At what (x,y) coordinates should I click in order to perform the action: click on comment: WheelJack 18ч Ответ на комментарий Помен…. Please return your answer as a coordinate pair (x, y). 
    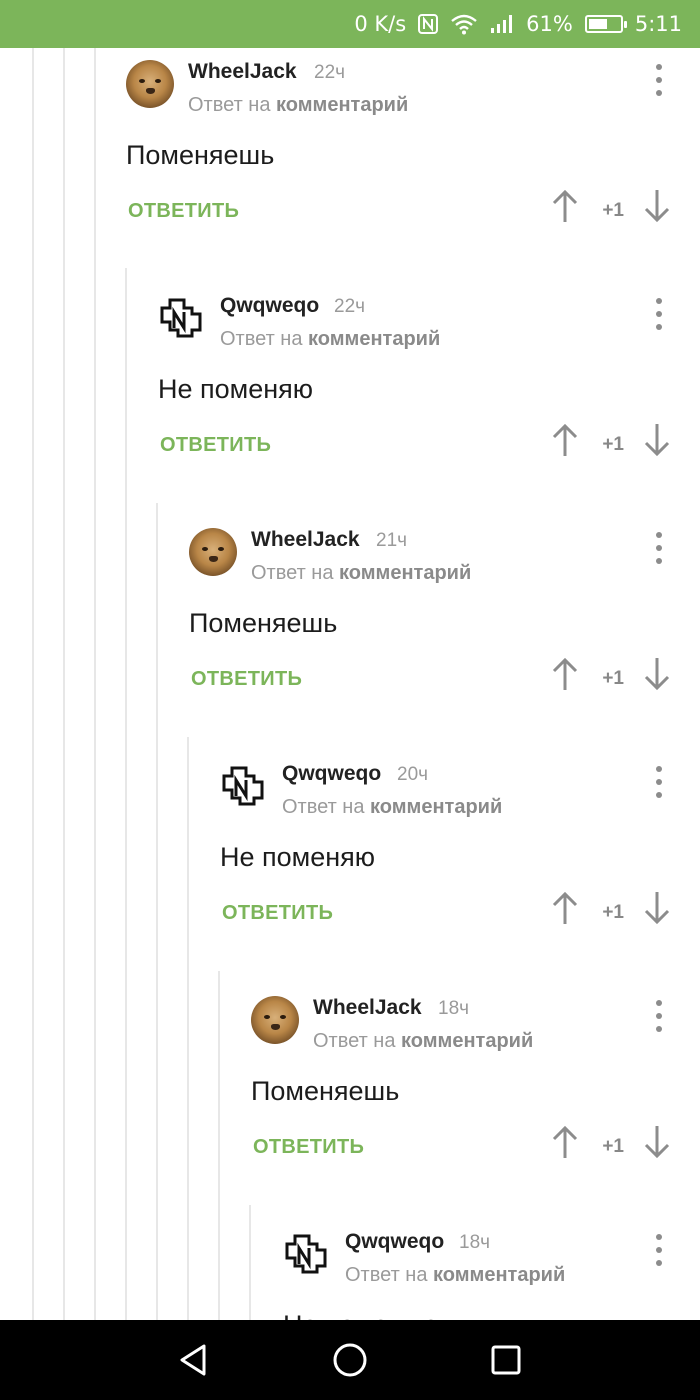
    Looking at the image, I should click on (475, 1103).